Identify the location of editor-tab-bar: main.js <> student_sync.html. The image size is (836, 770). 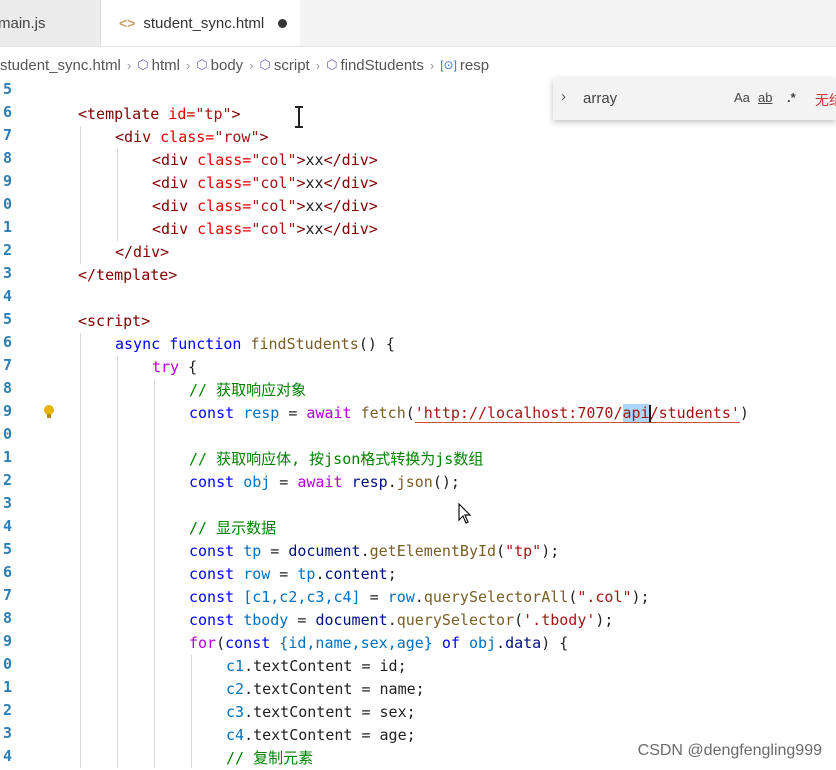
(418, 23).